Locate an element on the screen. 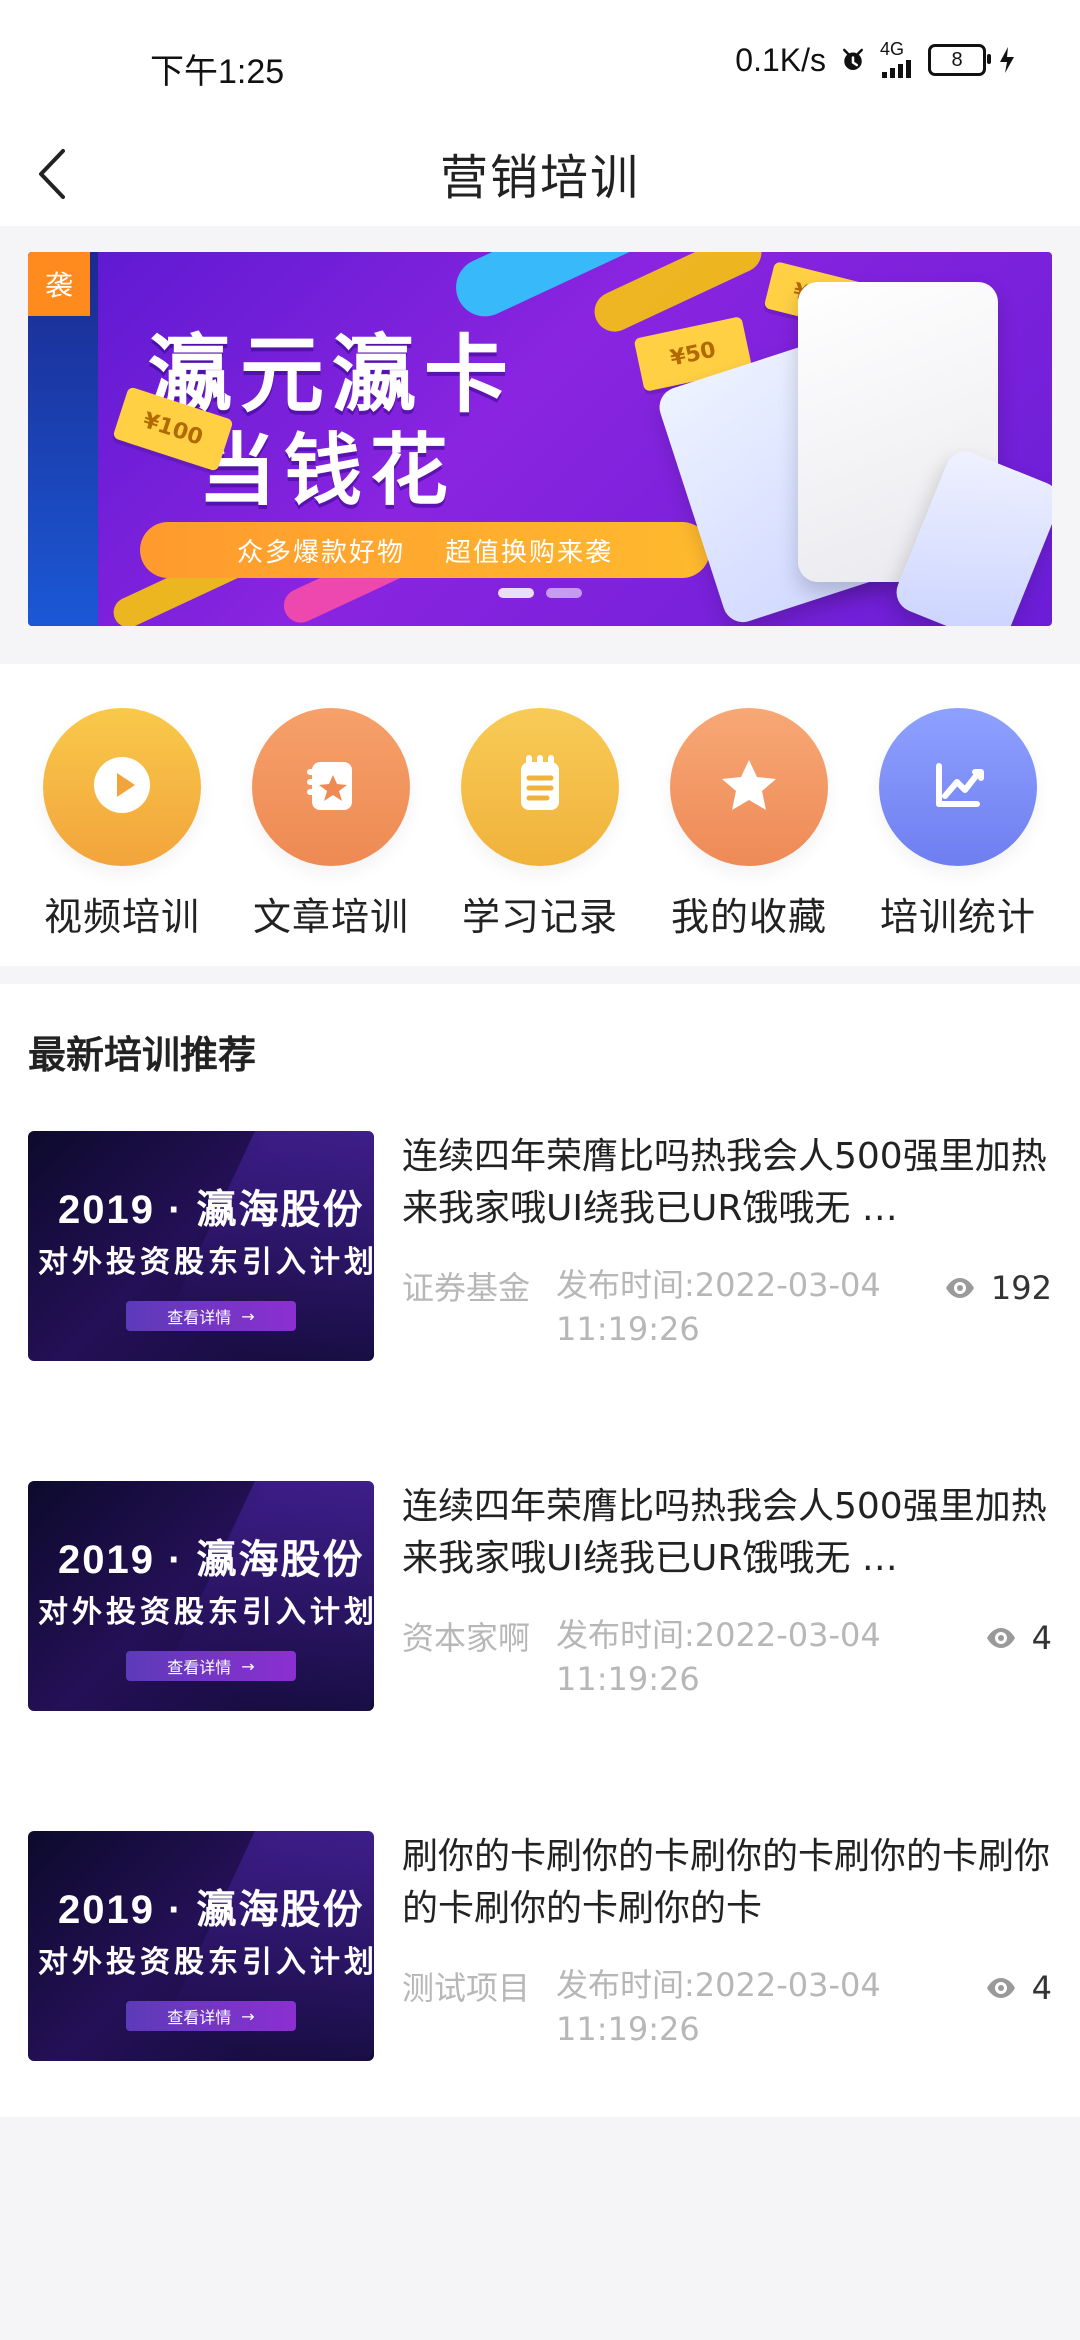 This screenshot has height=2340, width=1080. nav-label: 我的收藏 is located at coordinates (748, 917).